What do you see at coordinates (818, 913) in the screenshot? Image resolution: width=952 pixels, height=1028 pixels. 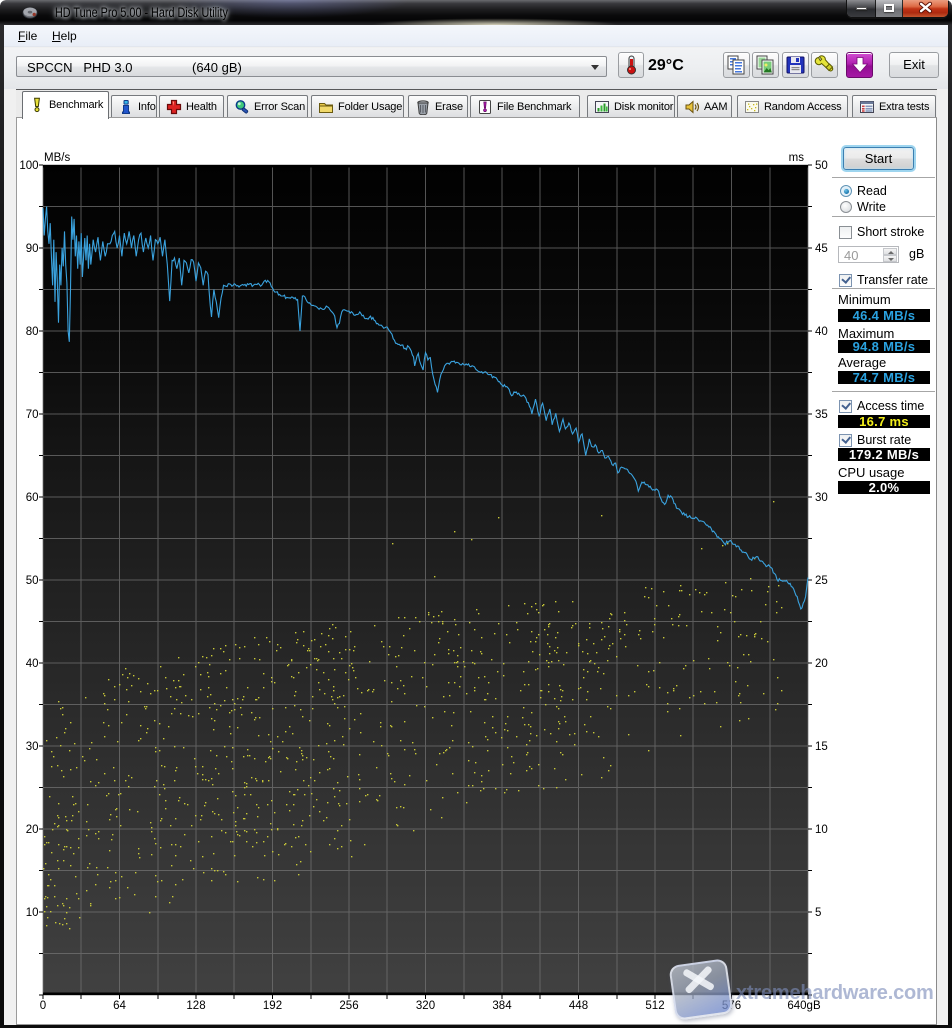 I see `svg-text: 5` at bounding box center [818, 913].